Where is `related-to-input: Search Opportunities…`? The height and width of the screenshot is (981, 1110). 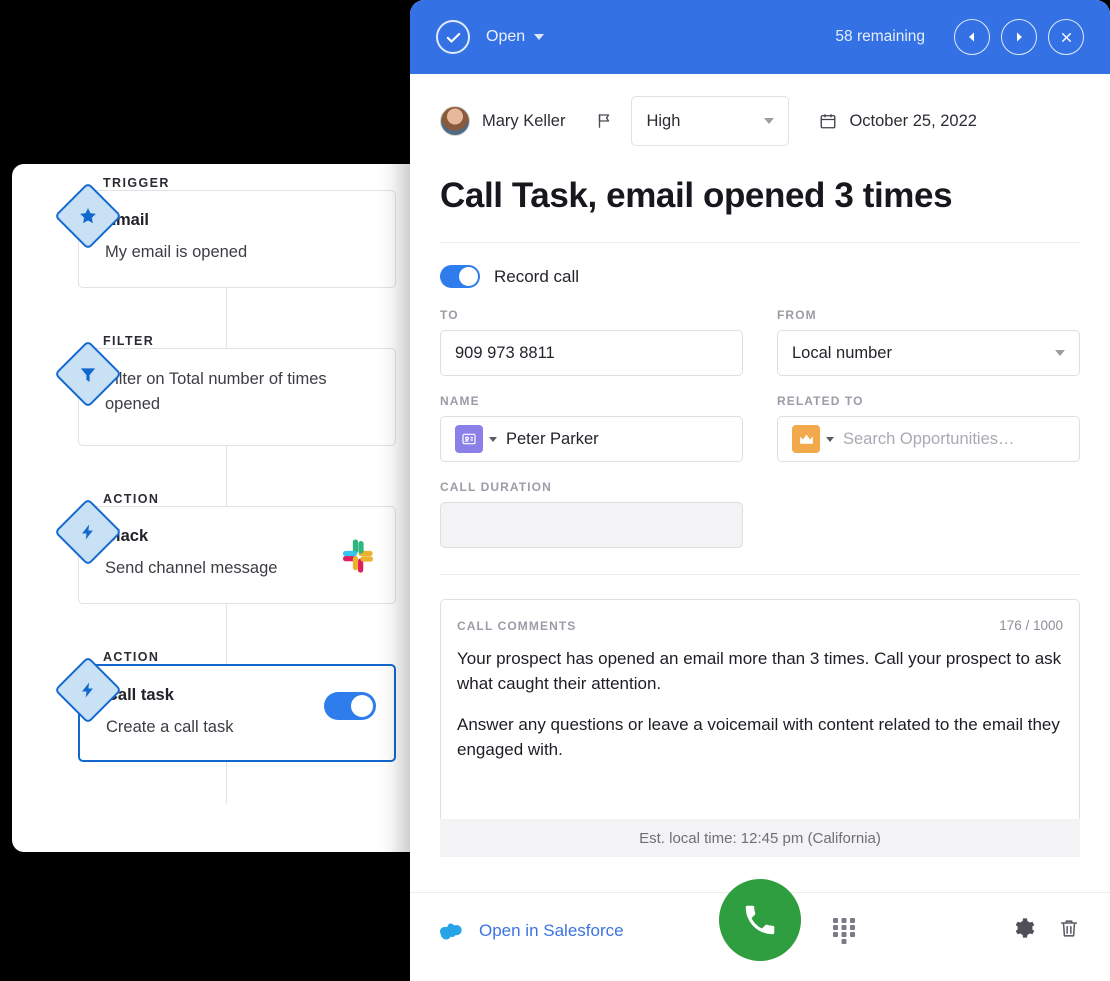
related-to-input: Search Opportunities… is located at coordinates (928, 439).